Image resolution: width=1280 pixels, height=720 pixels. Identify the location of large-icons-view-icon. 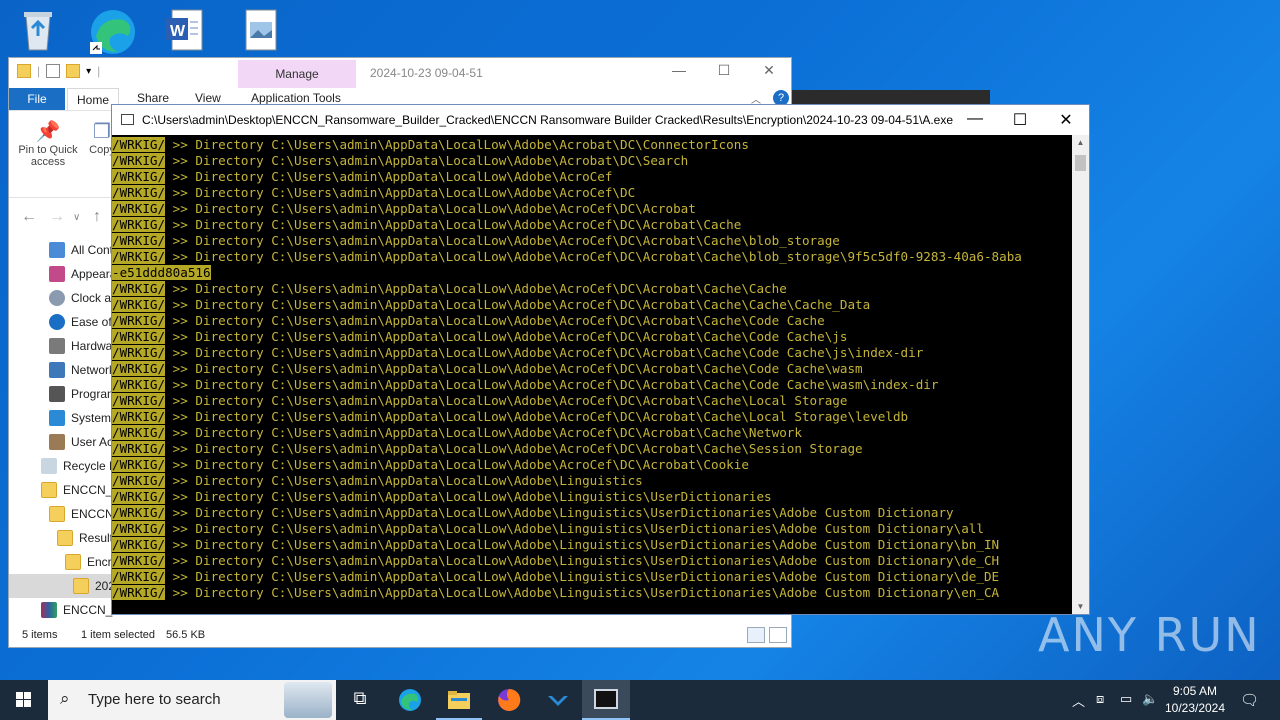
(778, 635).